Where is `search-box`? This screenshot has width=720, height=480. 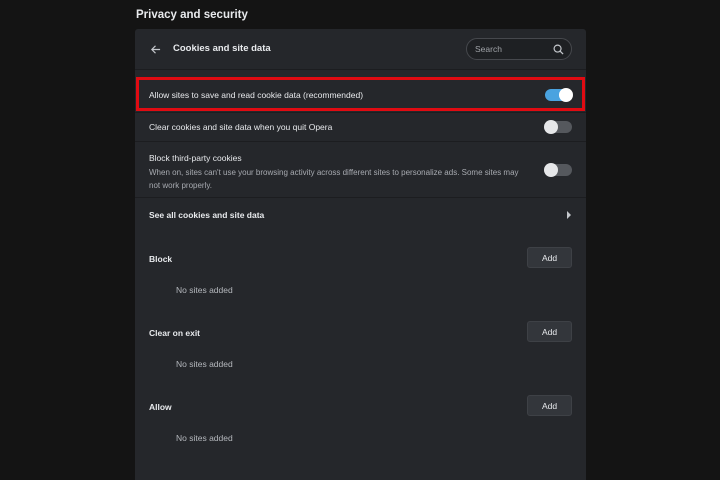 search-box is located at coordinates (519, 49).